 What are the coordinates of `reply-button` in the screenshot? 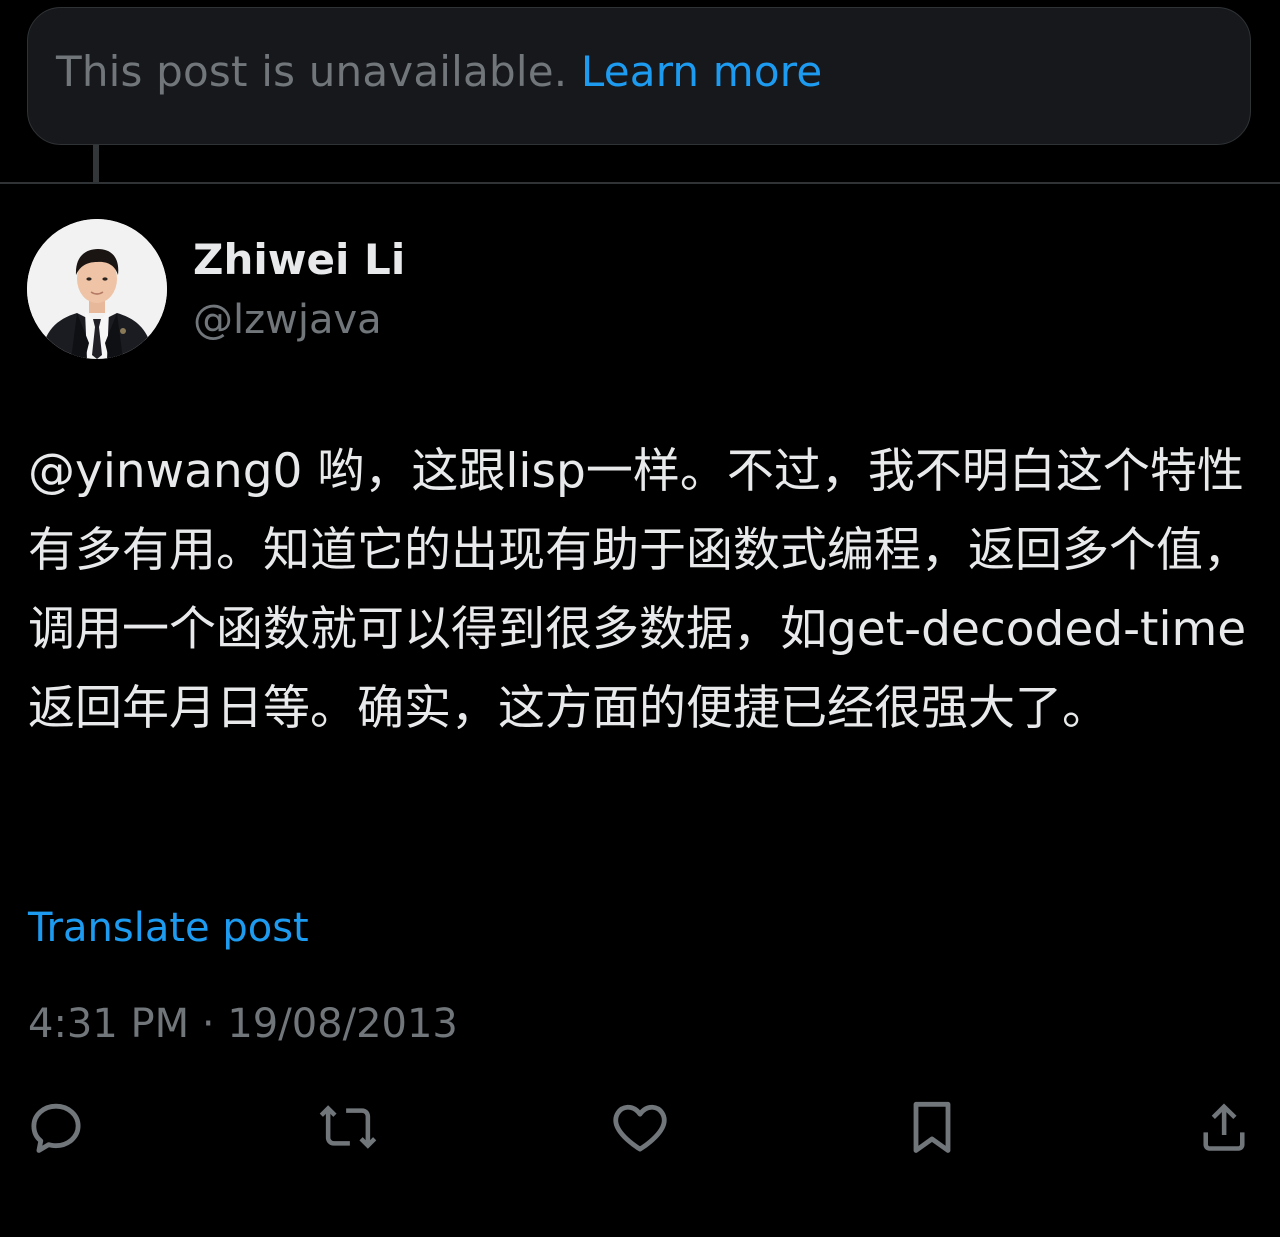 It's located at (56, 1127).